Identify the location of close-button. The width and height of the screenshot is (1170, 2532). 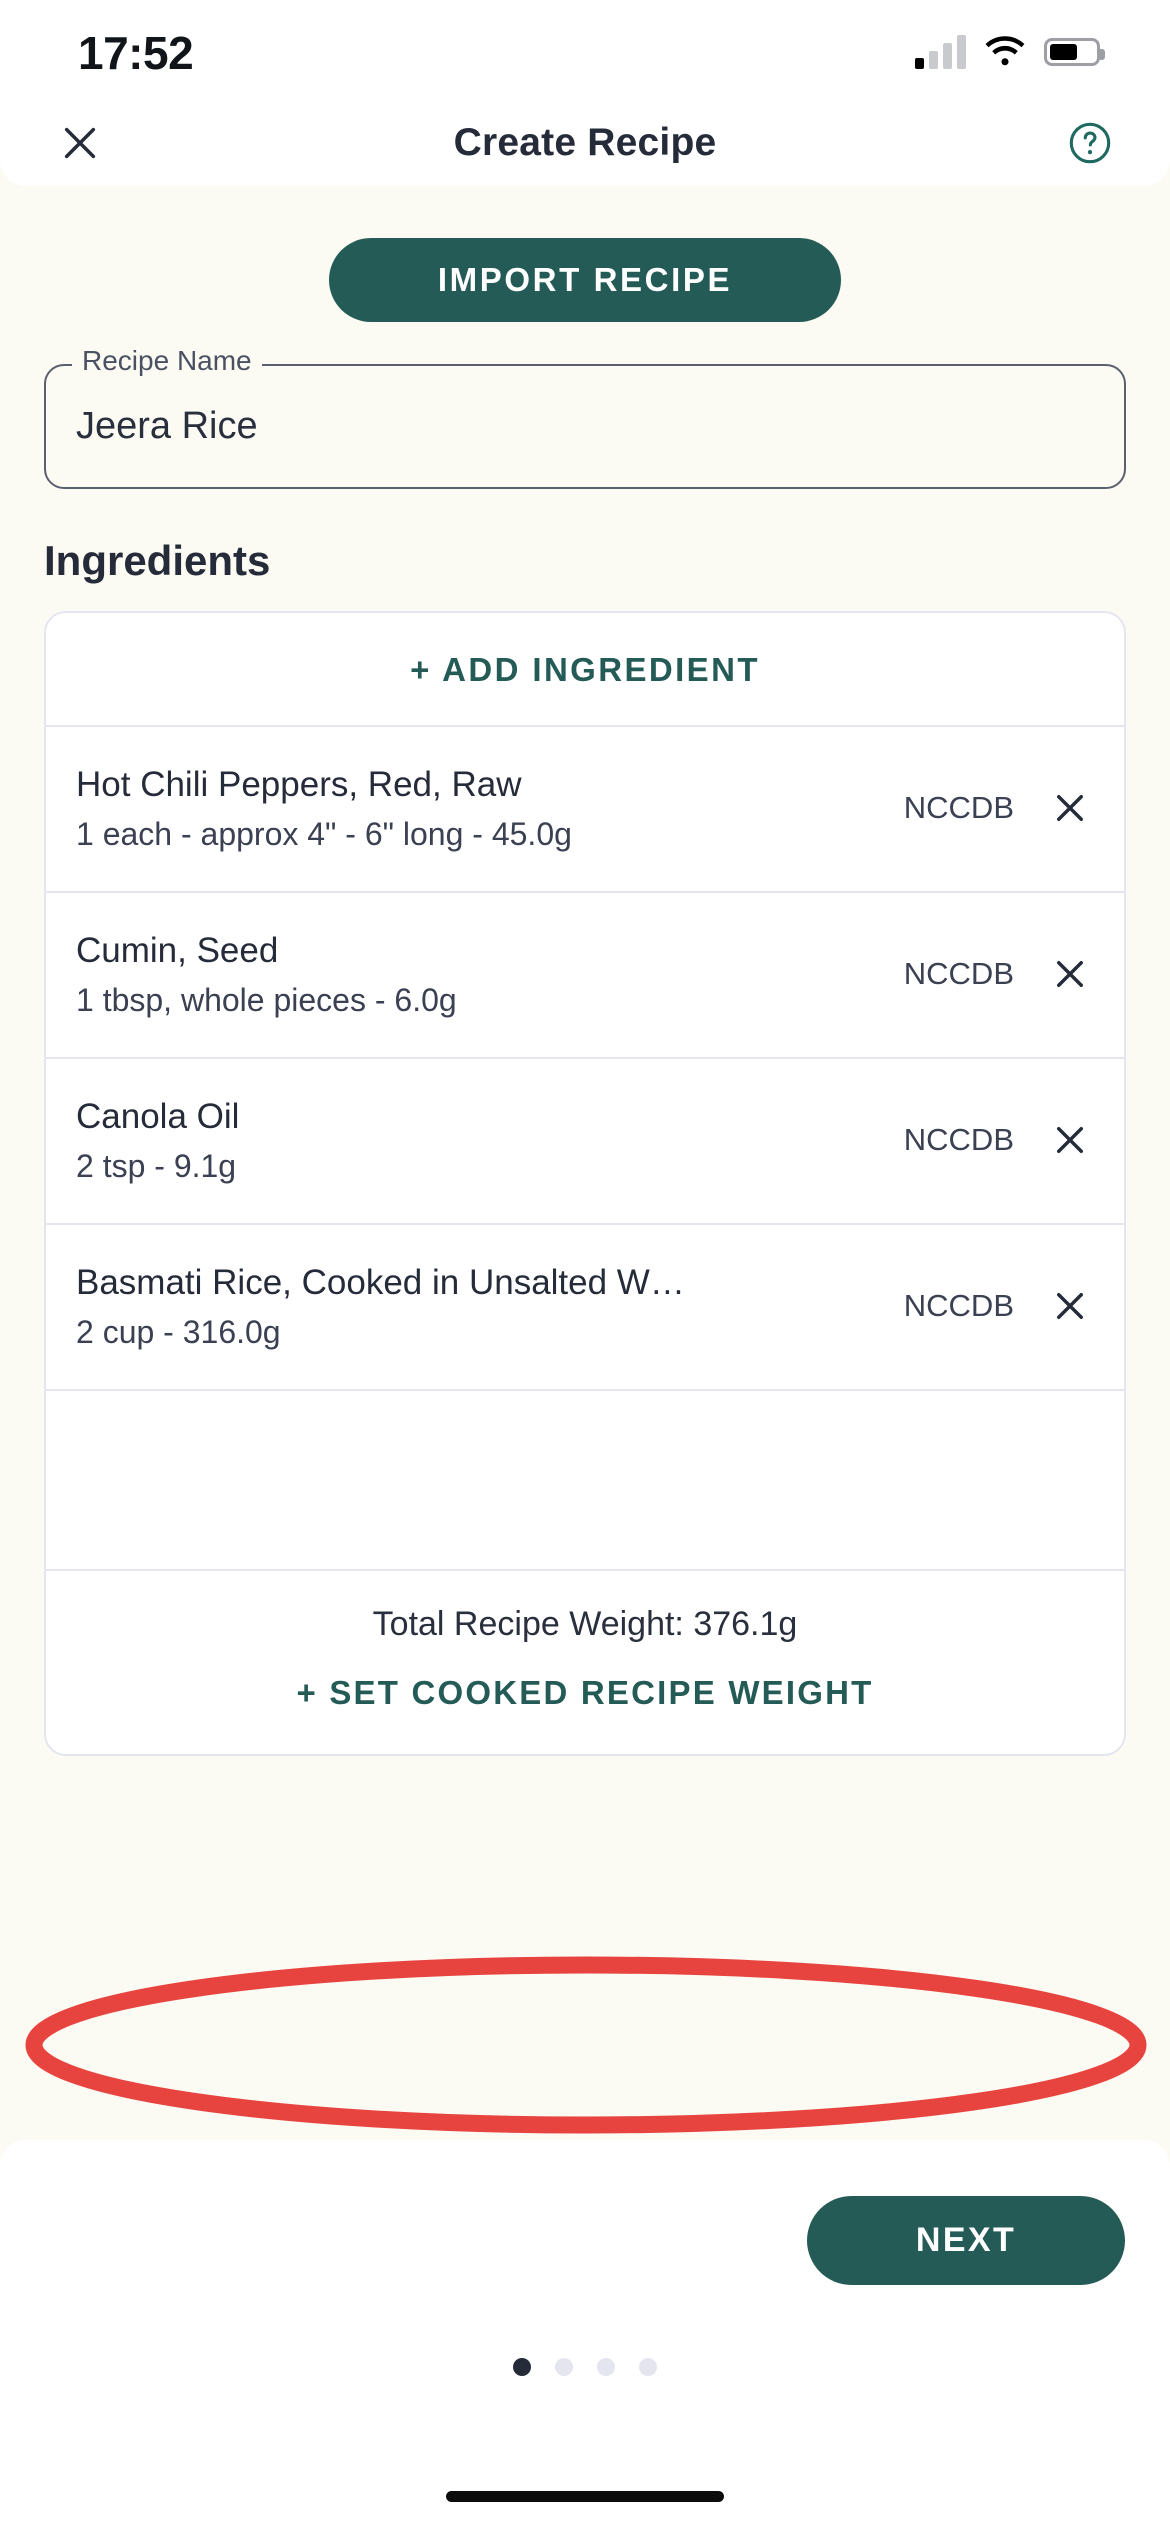
(80, 143).